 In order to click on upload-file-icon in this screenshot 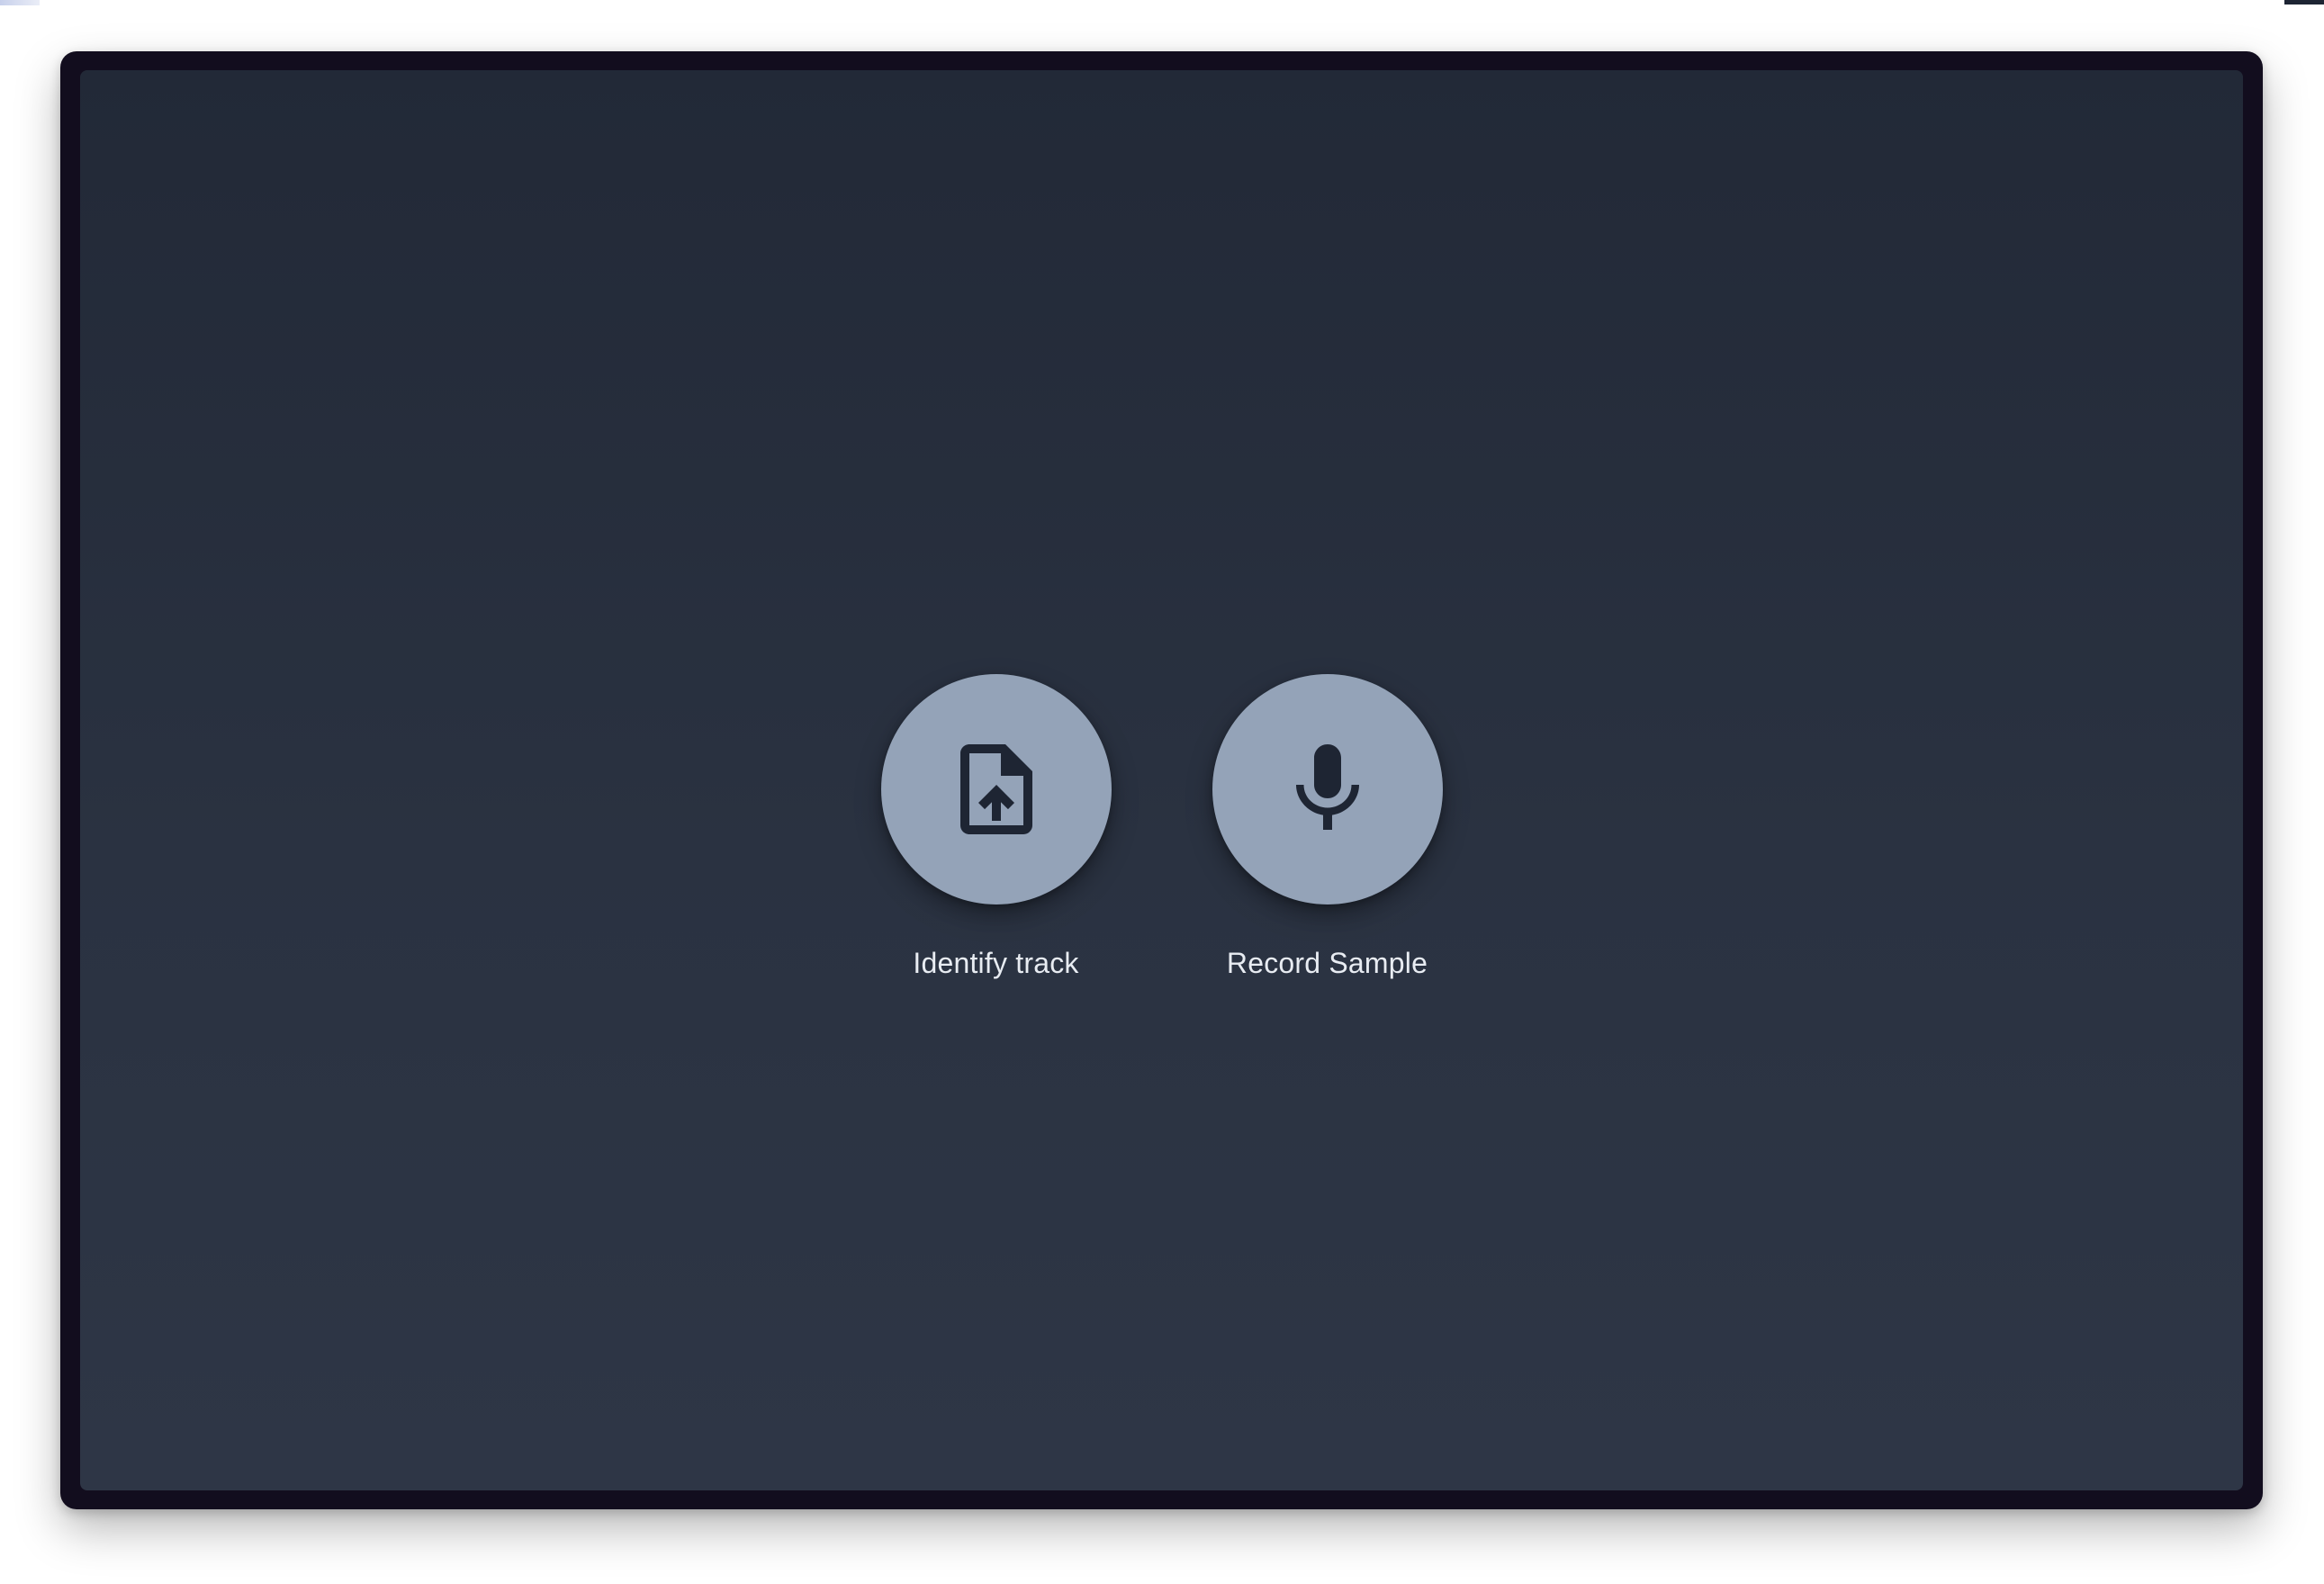, I will do `click(995, 789)`.